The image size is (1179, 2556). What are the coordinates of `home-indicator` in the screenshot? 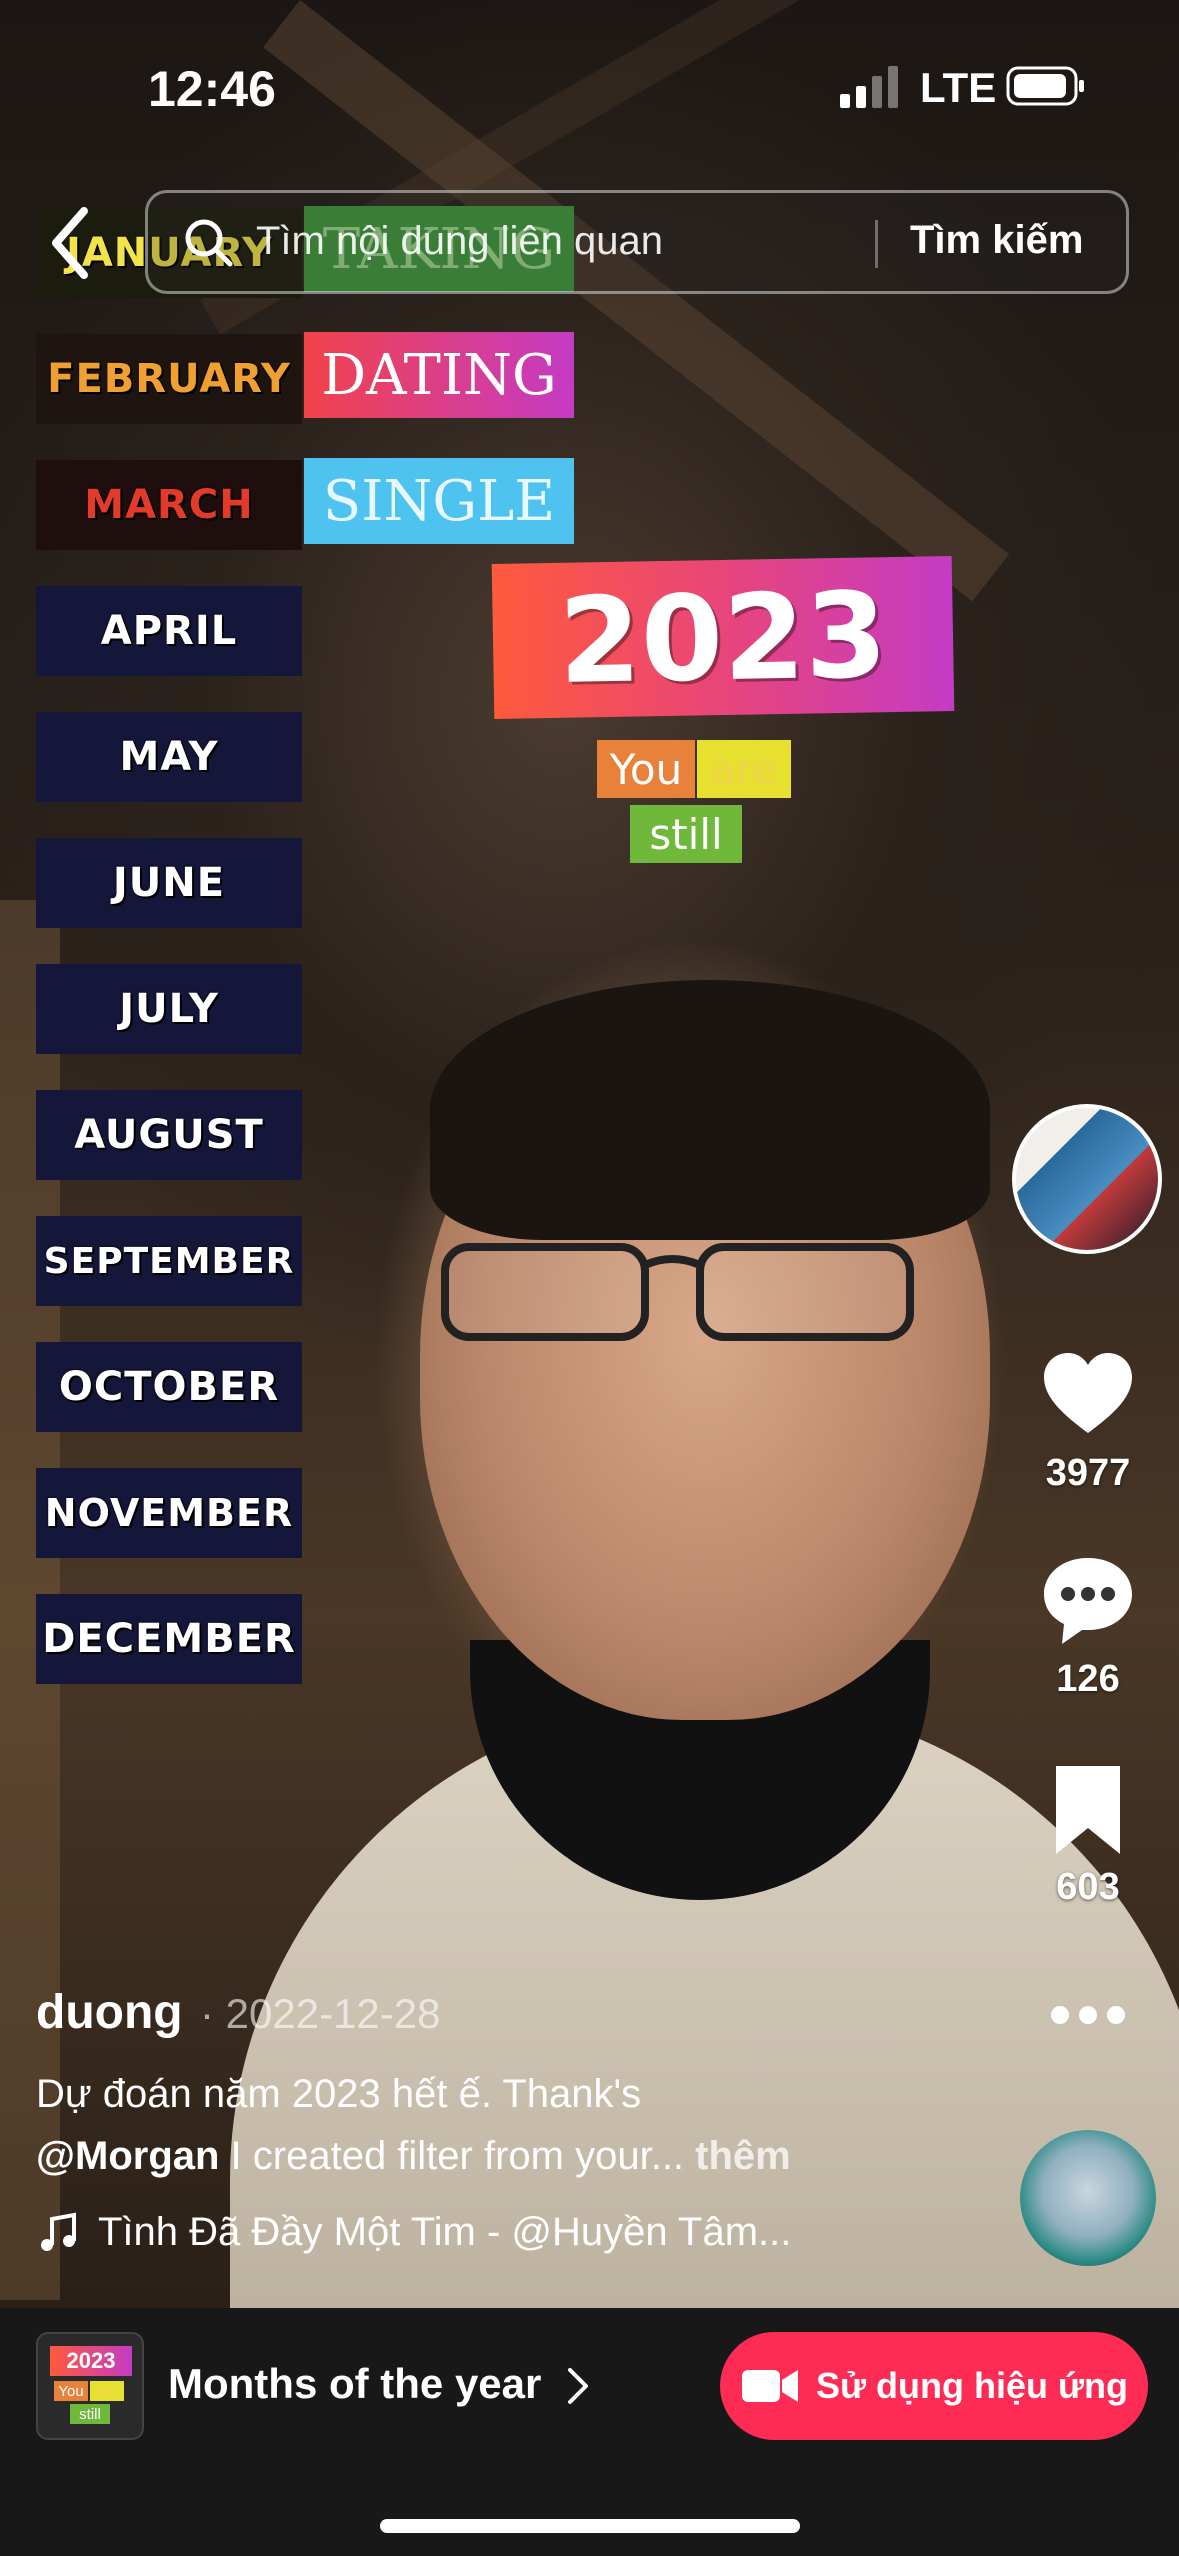 It's located at (590, 2526).